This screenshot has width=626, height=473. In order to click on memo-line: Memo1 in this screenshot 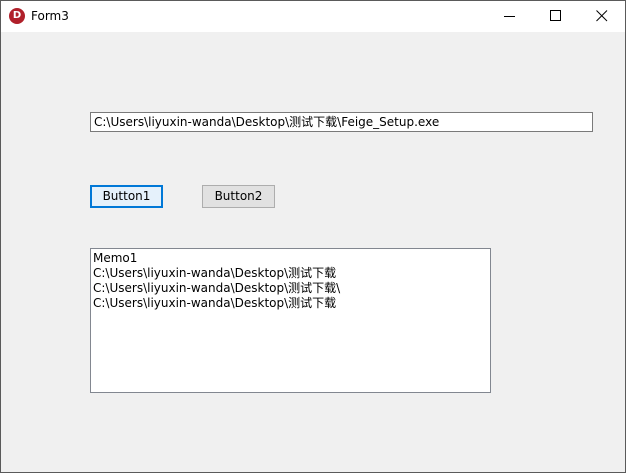, I will do `click(115, 258)`.